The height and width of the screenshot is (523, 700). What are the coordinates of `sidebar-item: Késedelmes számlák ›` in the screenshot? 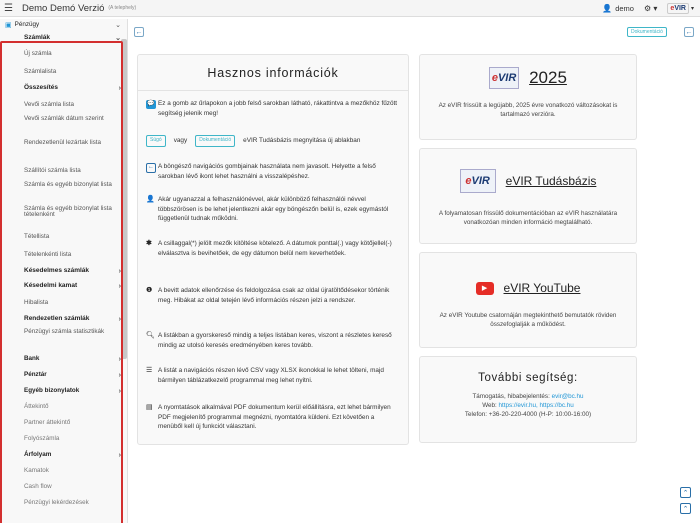 It's located at (63, 271).